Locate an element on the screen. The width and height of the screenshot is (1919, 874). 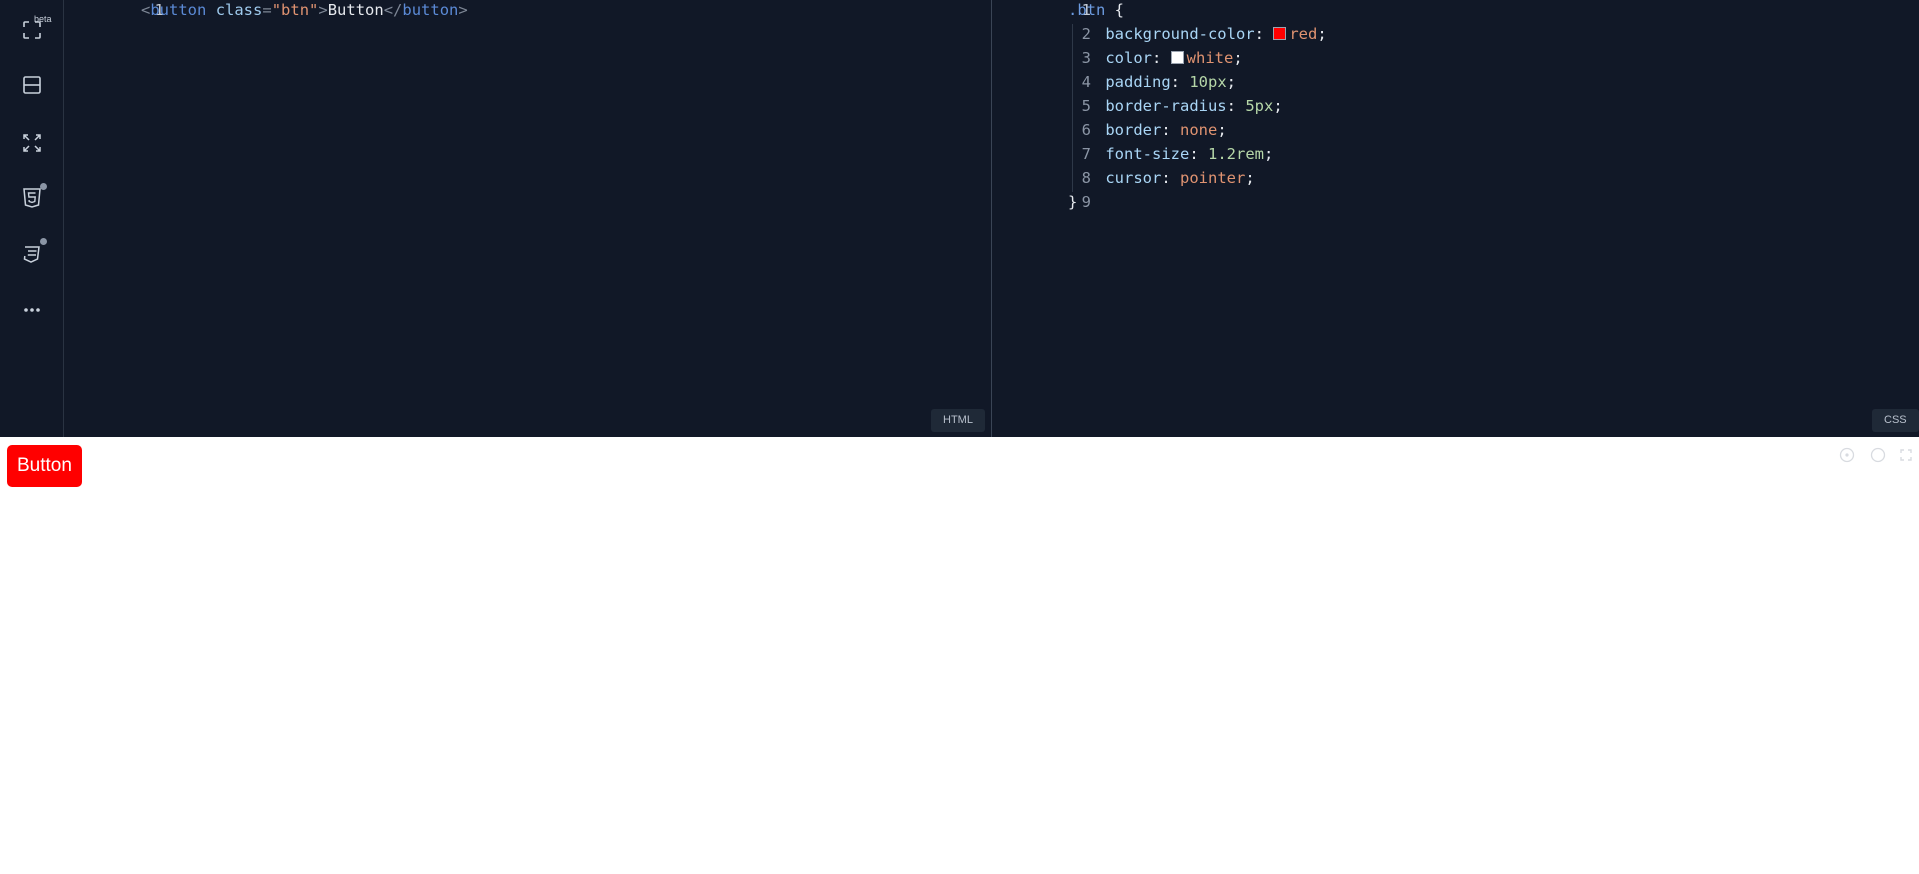
circle-icon is located at coordinates (1878, 455).